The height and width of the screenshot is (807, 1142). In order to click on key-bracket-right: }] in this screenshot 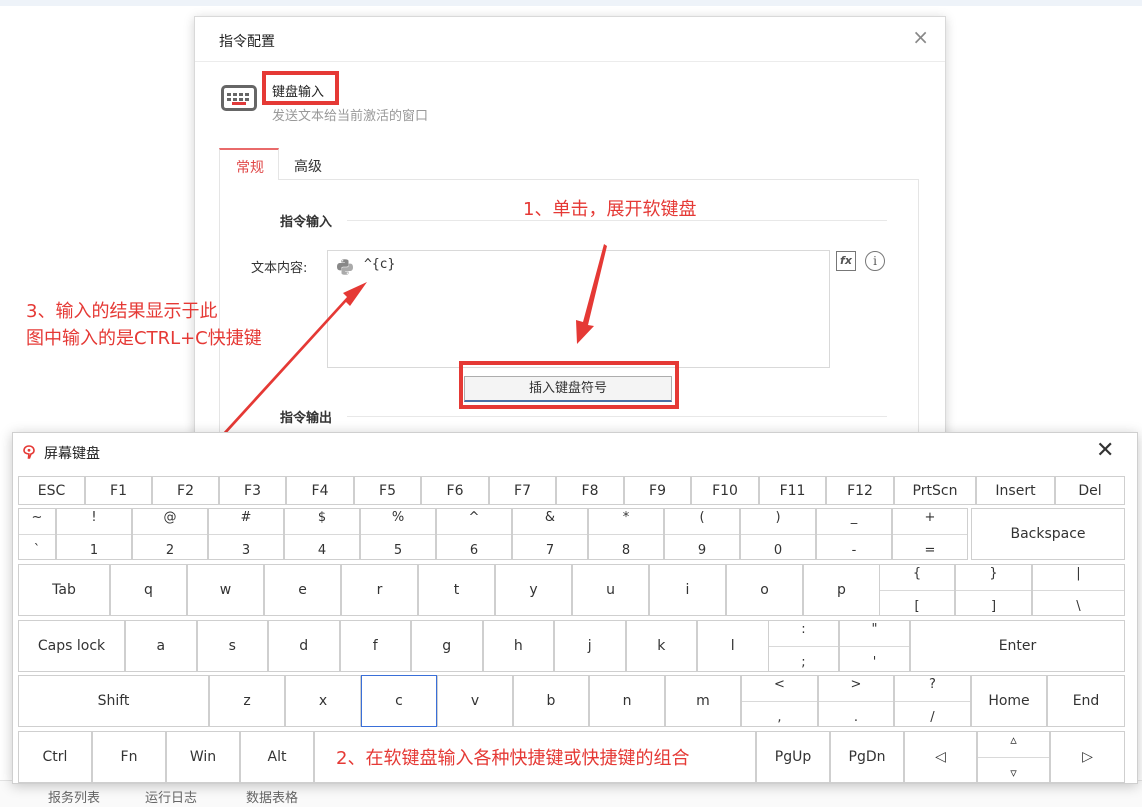, I will do `click(993, 590)`.